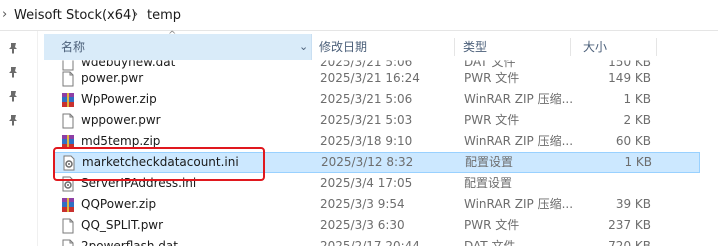  What do you see at coordinates (121, 141) in the screenshot?
I see `file-name: md5temp.zip` at bounding box center [121, 141].